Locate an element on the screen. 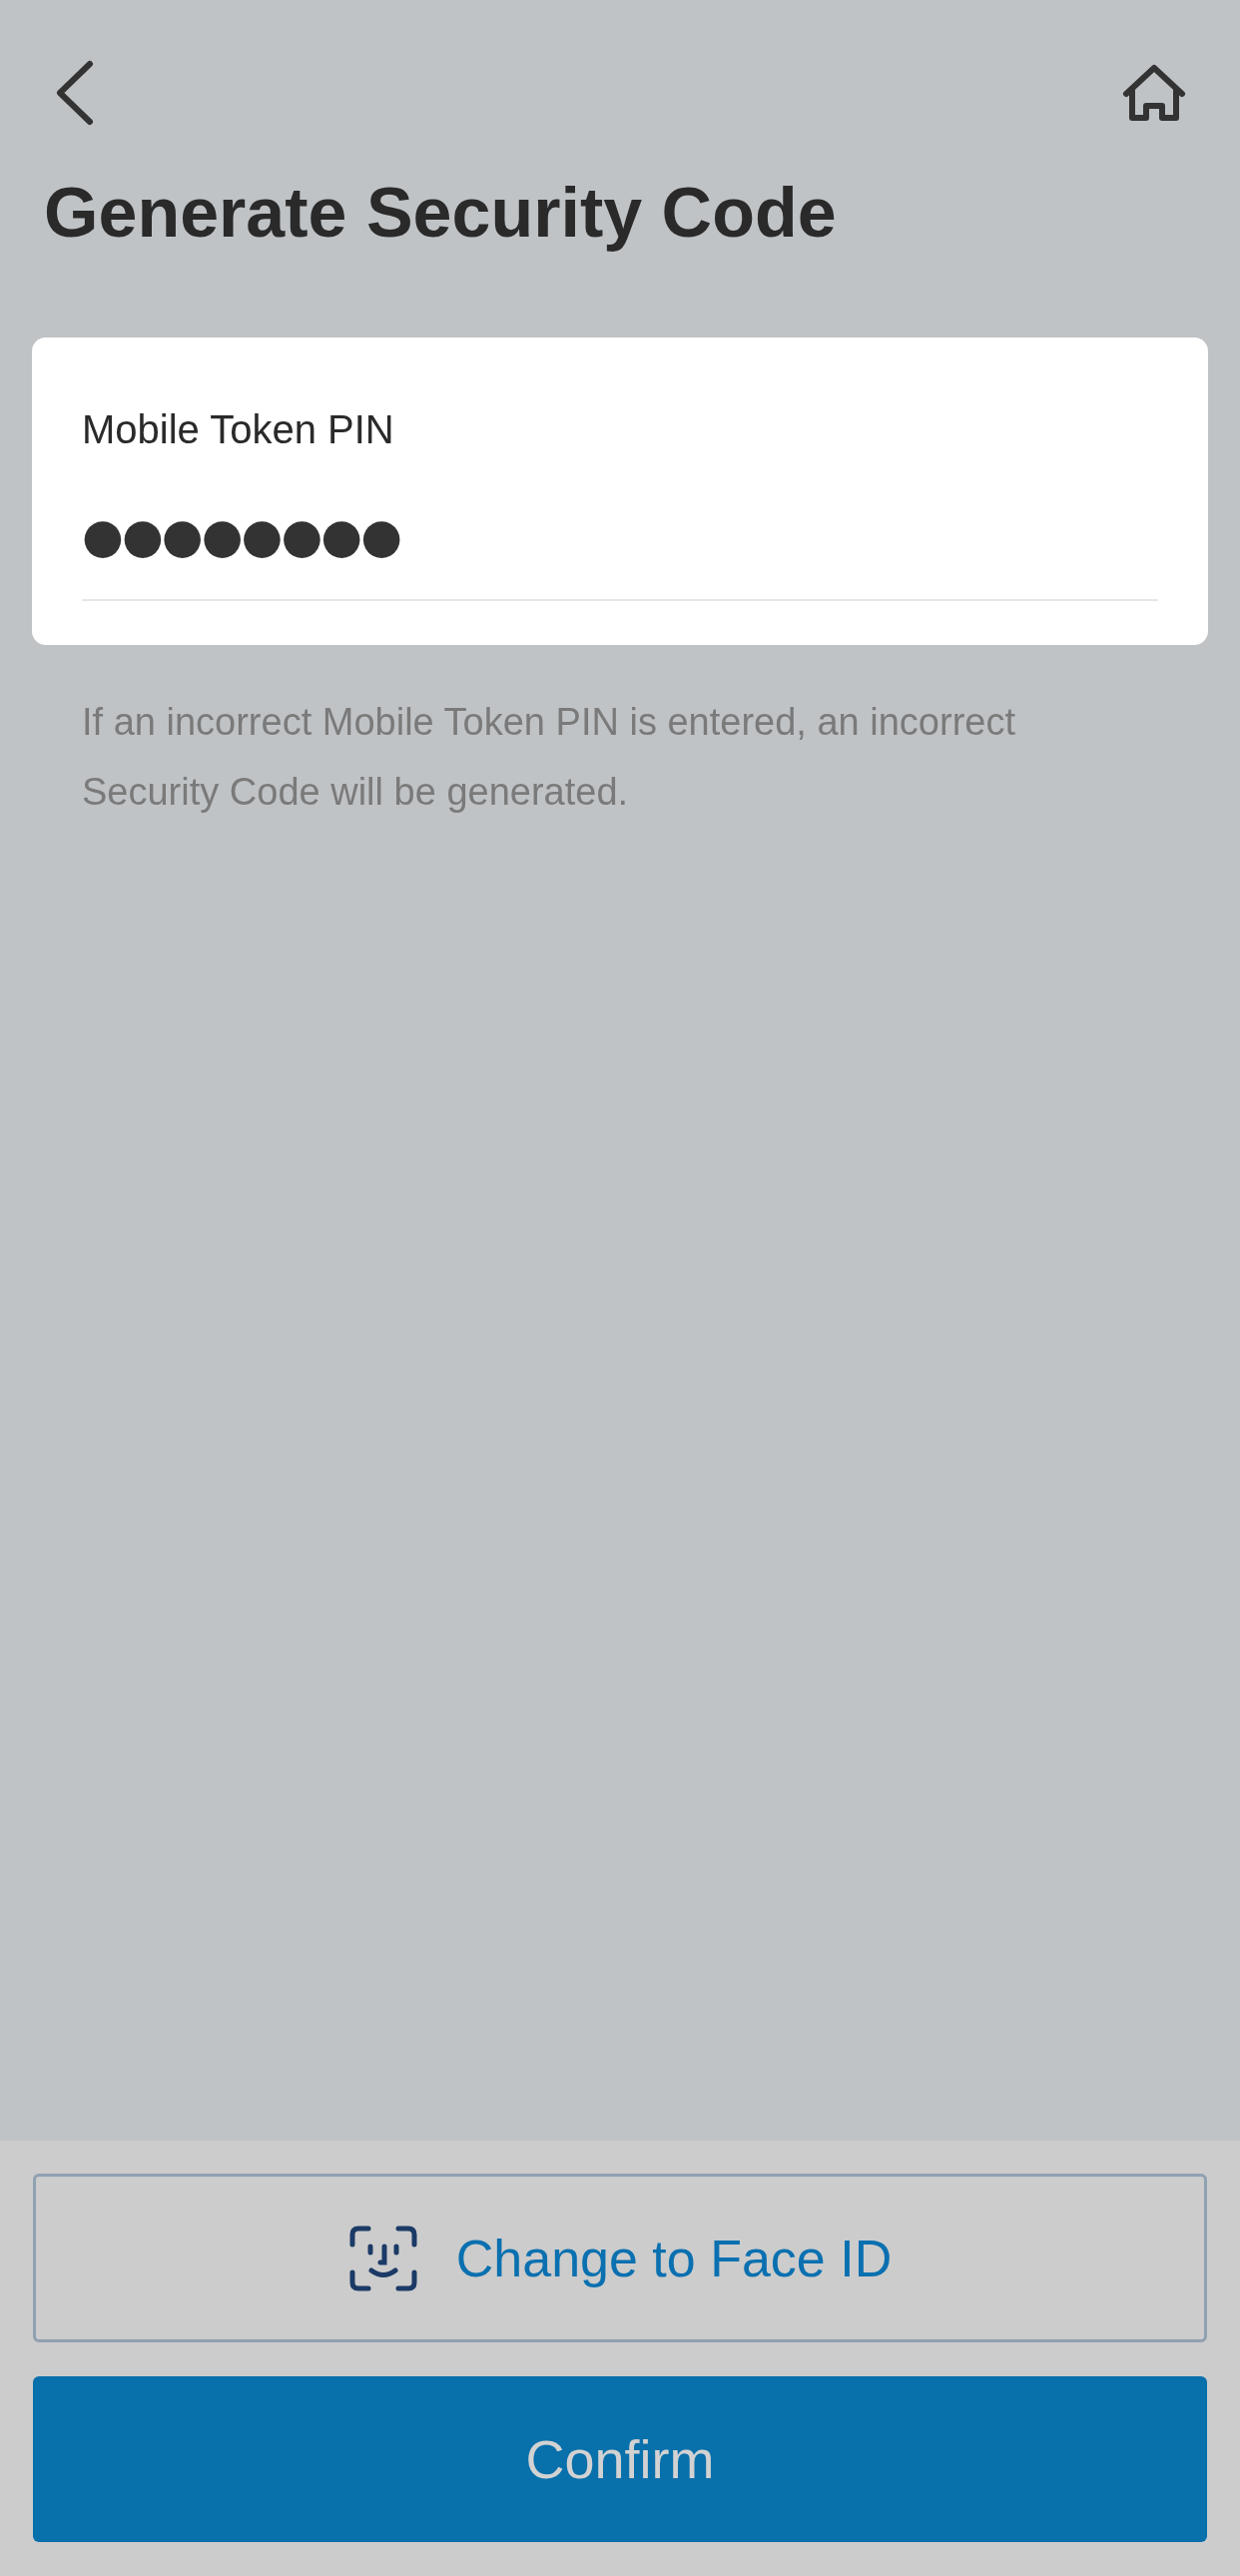  pin-input-field: ●●●●●●●● is located at coordinates (620, 556).